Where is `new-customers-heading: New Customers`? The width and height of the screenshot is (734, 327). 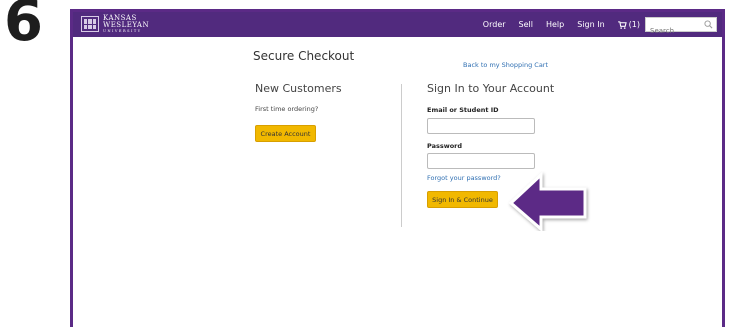 new-customers-heading: New Customers is located at coordinates (298, 88).